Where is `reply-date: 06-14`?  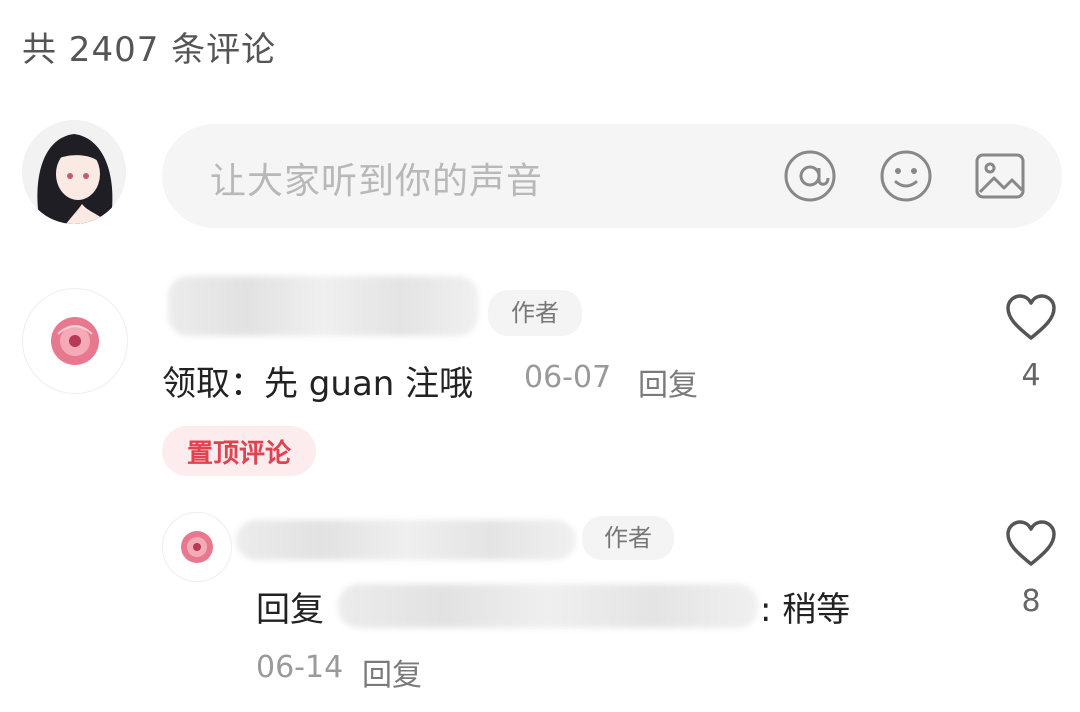 reply-date: 06-14 is located at coordinates (300, 667).